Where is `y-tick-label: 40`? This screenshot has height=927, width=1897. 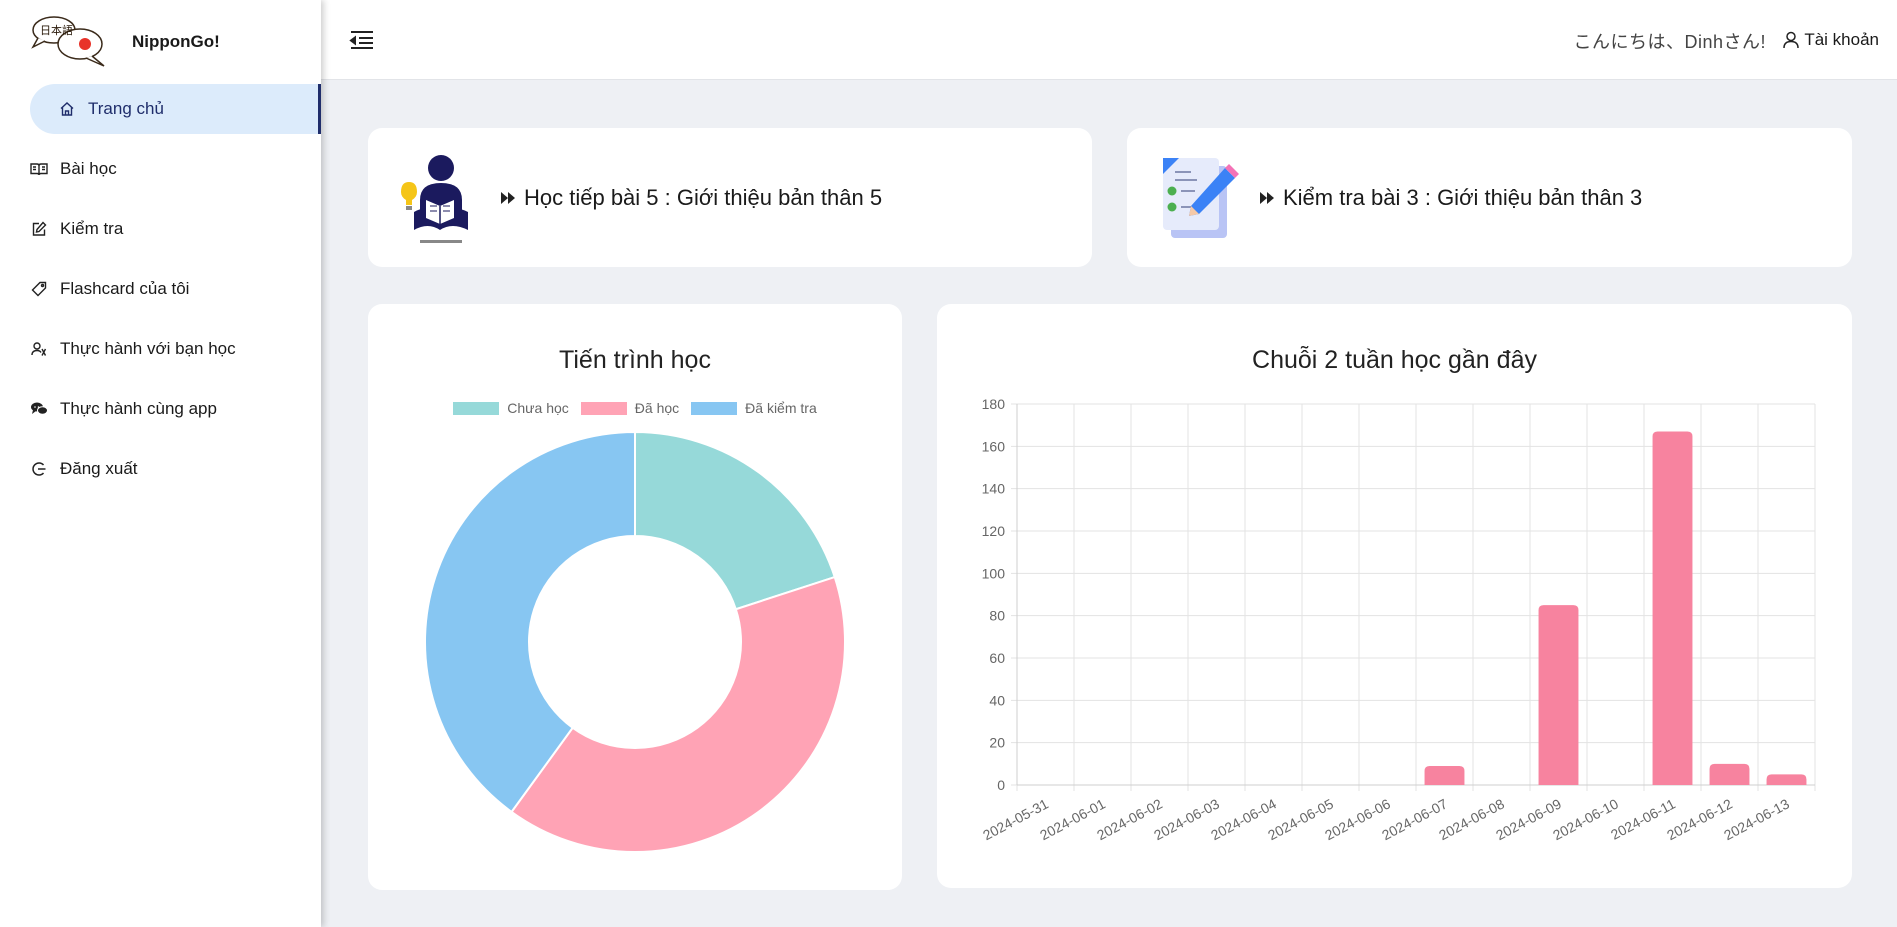 y-tick-label: 40 is located at coordinates (997, 700).